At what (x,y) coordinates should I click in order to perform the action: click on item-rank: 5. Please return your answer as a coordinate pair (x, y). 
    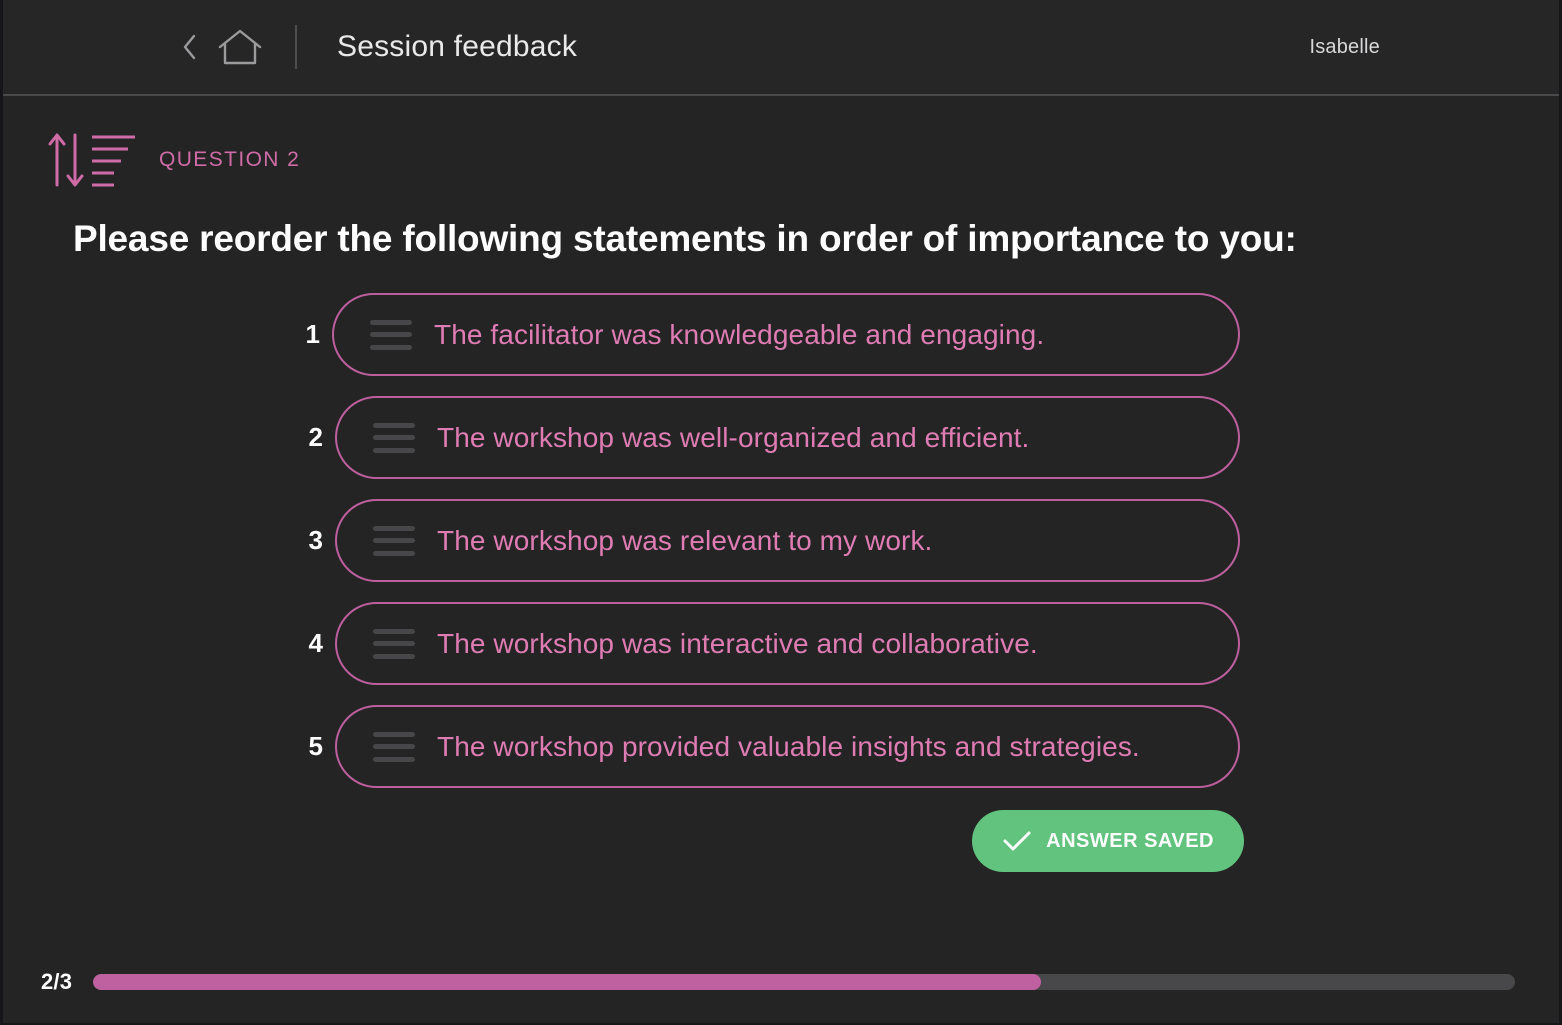
    Looking at the image, I should click on (315, 746).